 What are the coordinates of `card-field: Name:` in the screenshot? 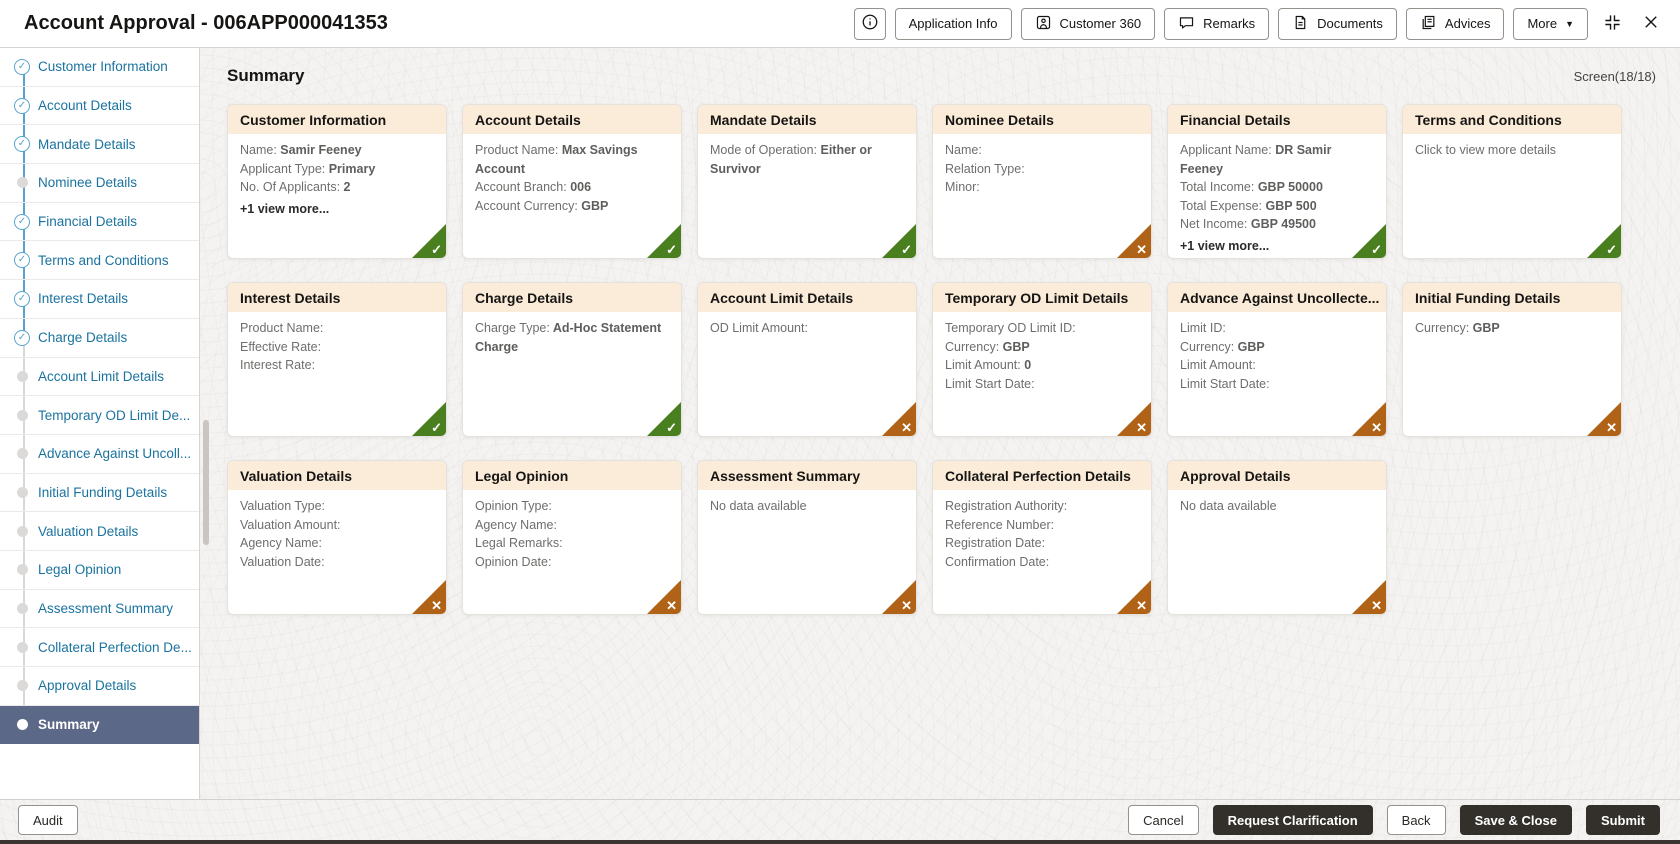 It's located at (963, 150).